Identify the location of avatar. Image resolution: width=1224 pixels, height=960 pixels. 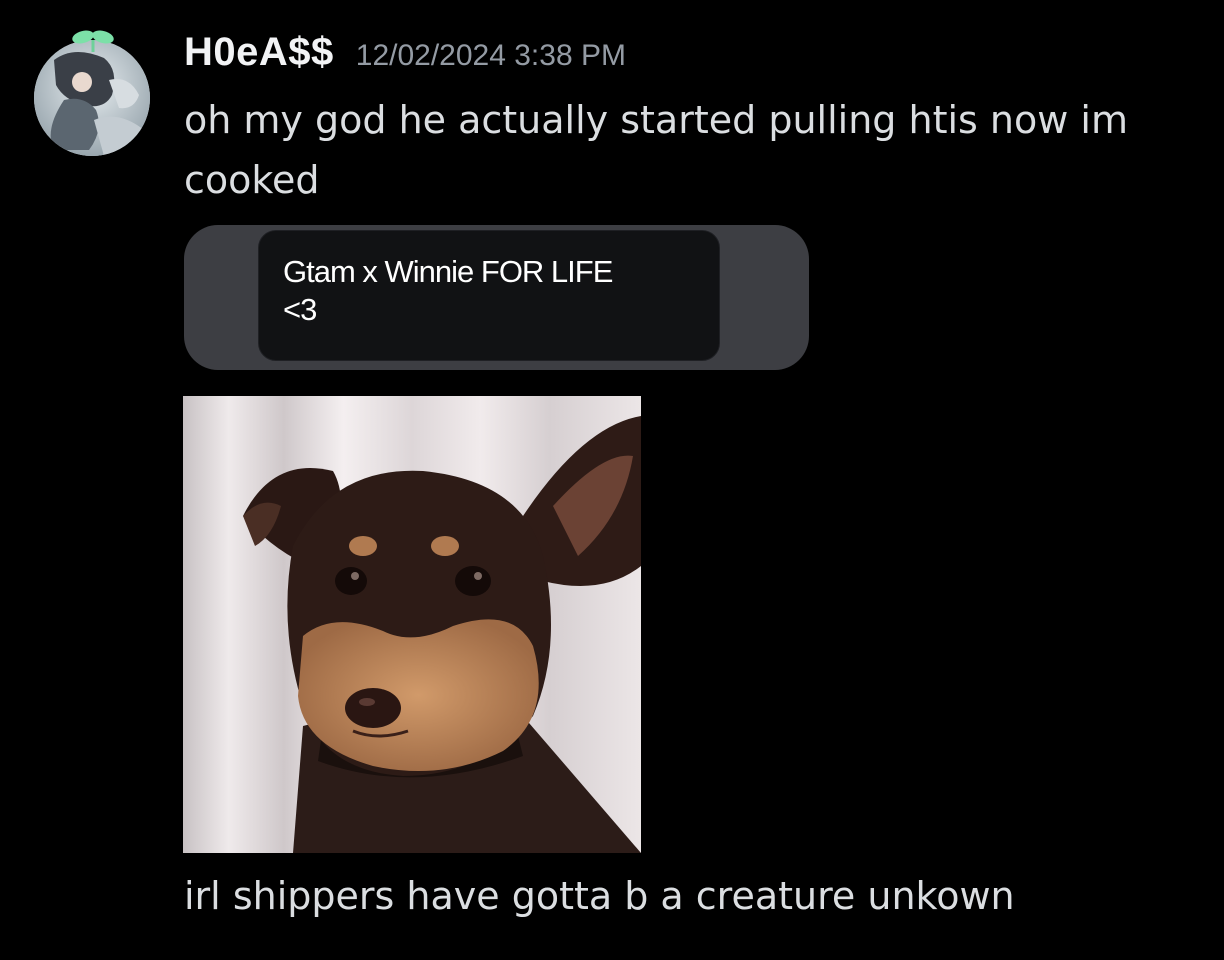
(92, 98).